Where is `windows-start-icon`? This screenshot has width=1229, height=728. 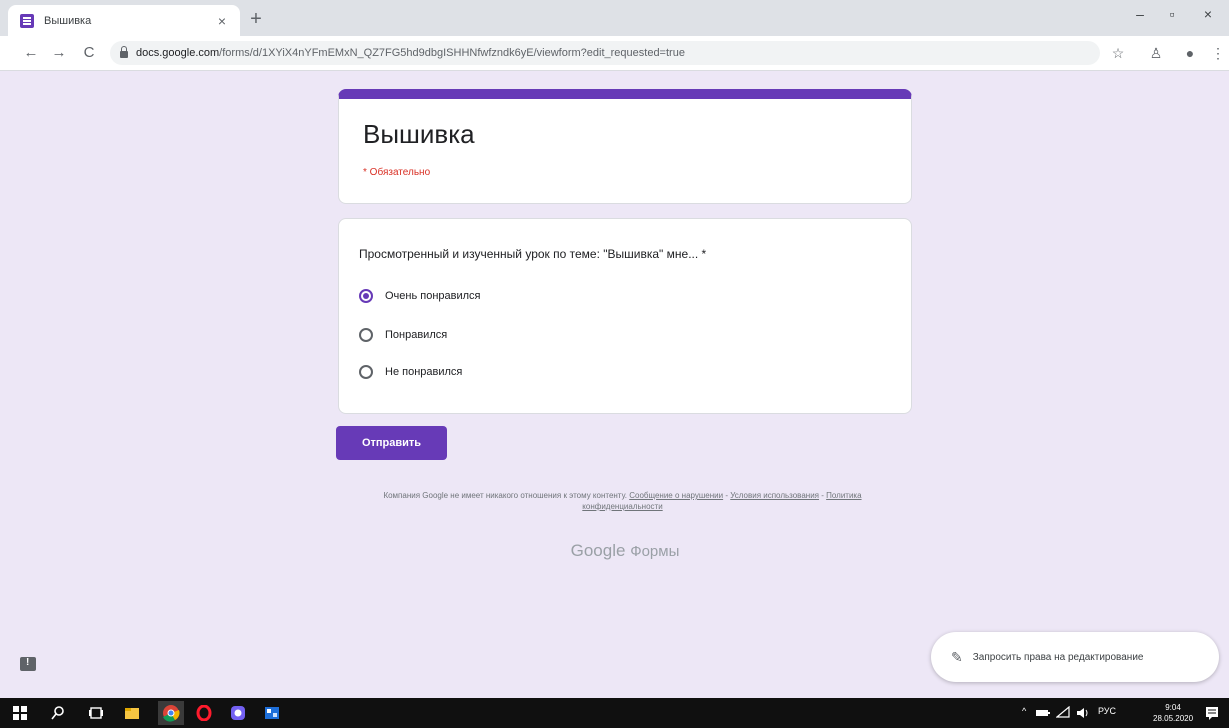 windows-start-icon is located at coordinates (20, 713).